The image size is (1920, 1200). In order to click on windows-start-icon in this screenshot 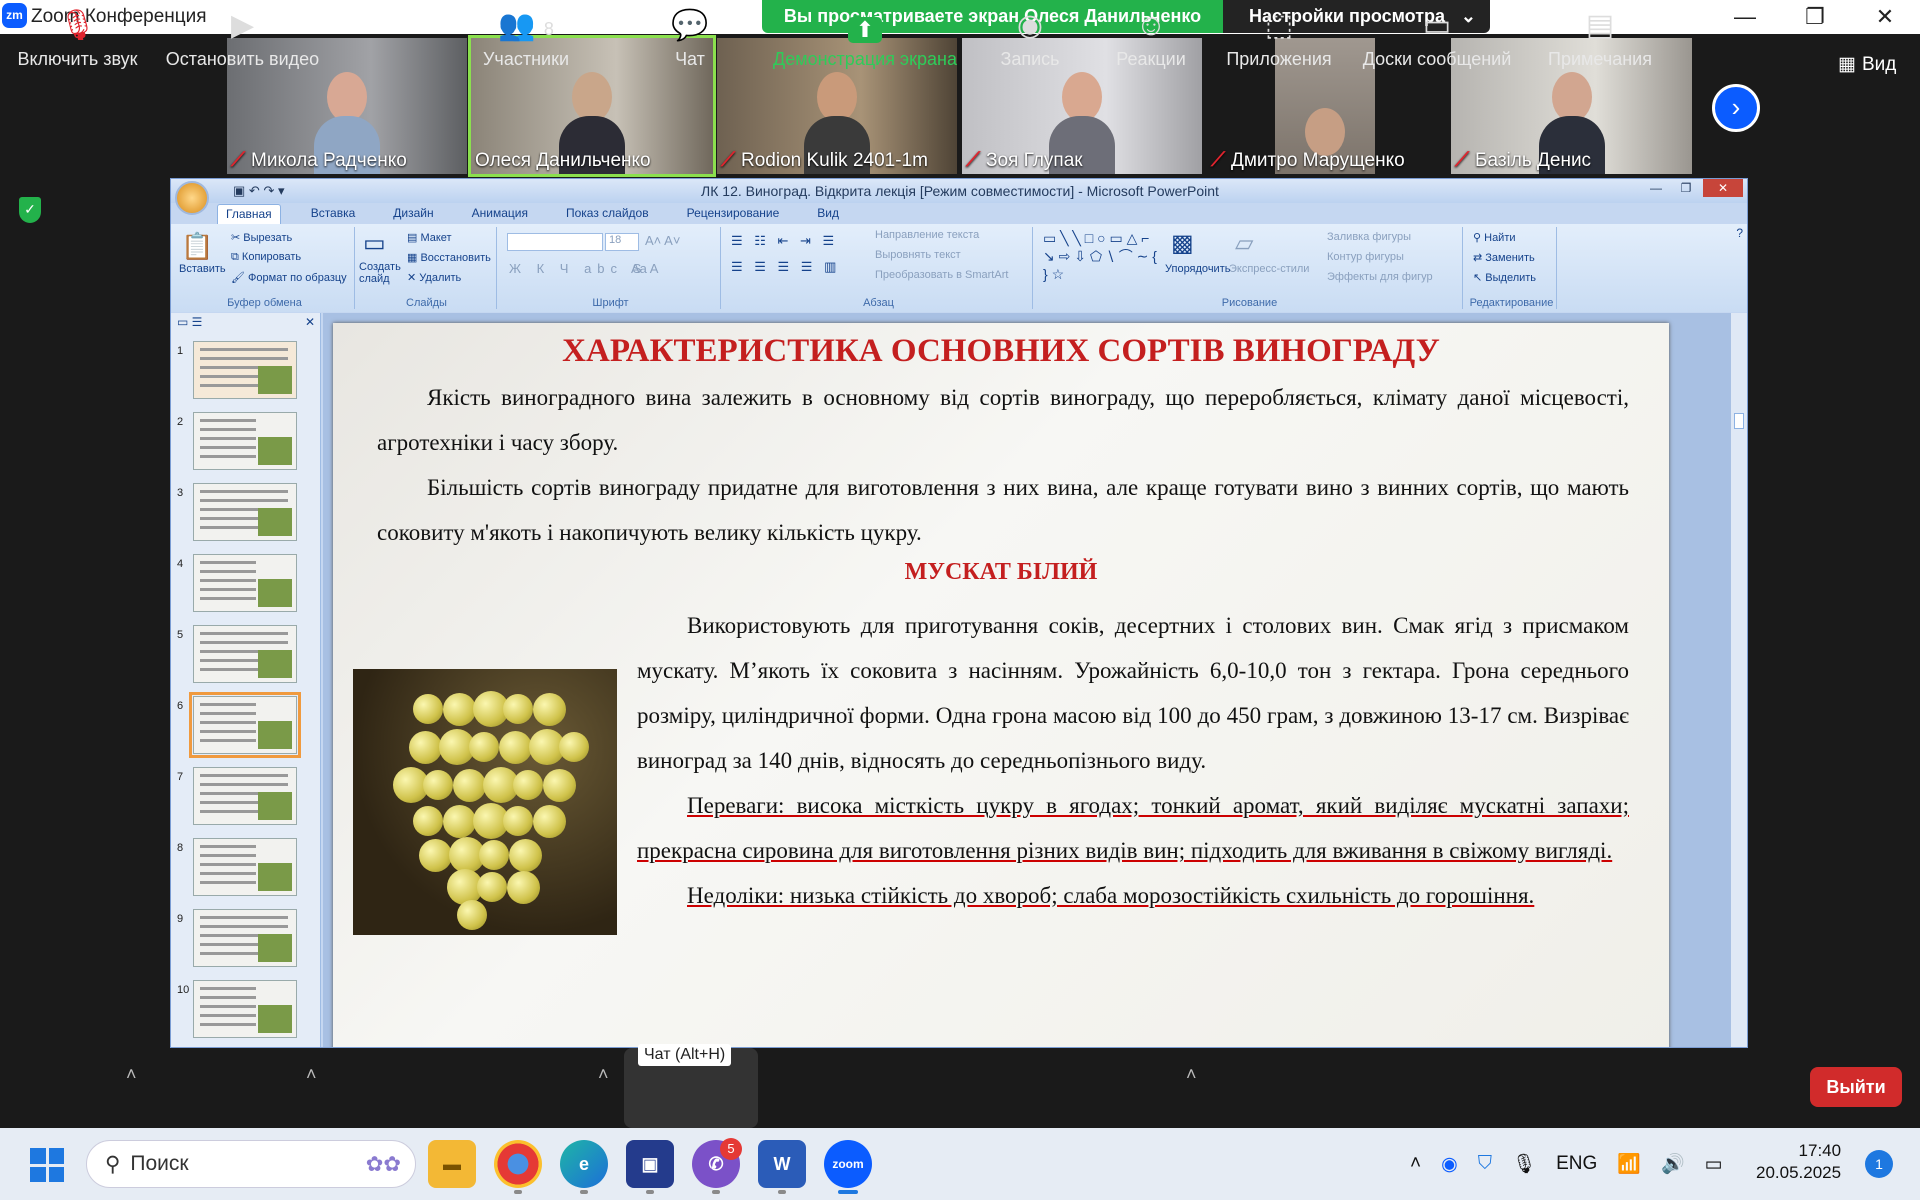, I will do `click(47, 1165)`.